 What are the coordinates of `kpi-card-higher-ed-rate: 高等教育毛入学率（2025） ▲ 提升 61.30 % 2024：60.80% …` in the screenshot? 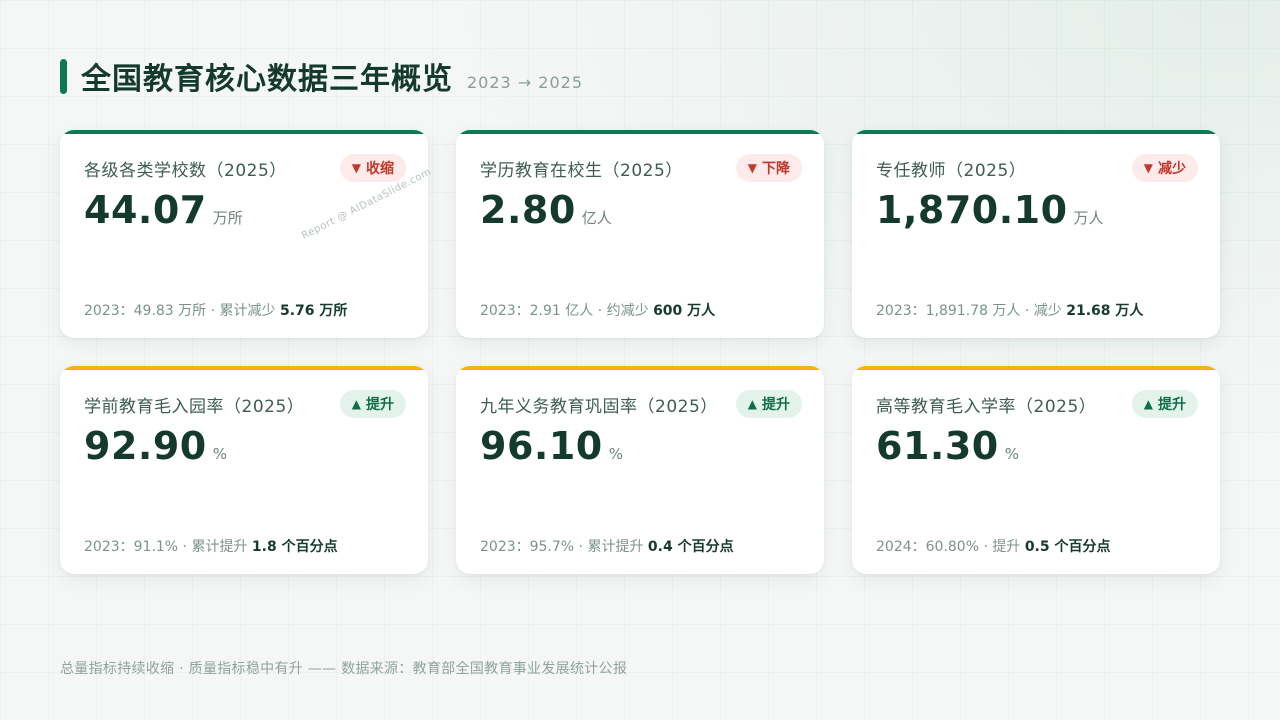 It's located at (1036, 470).